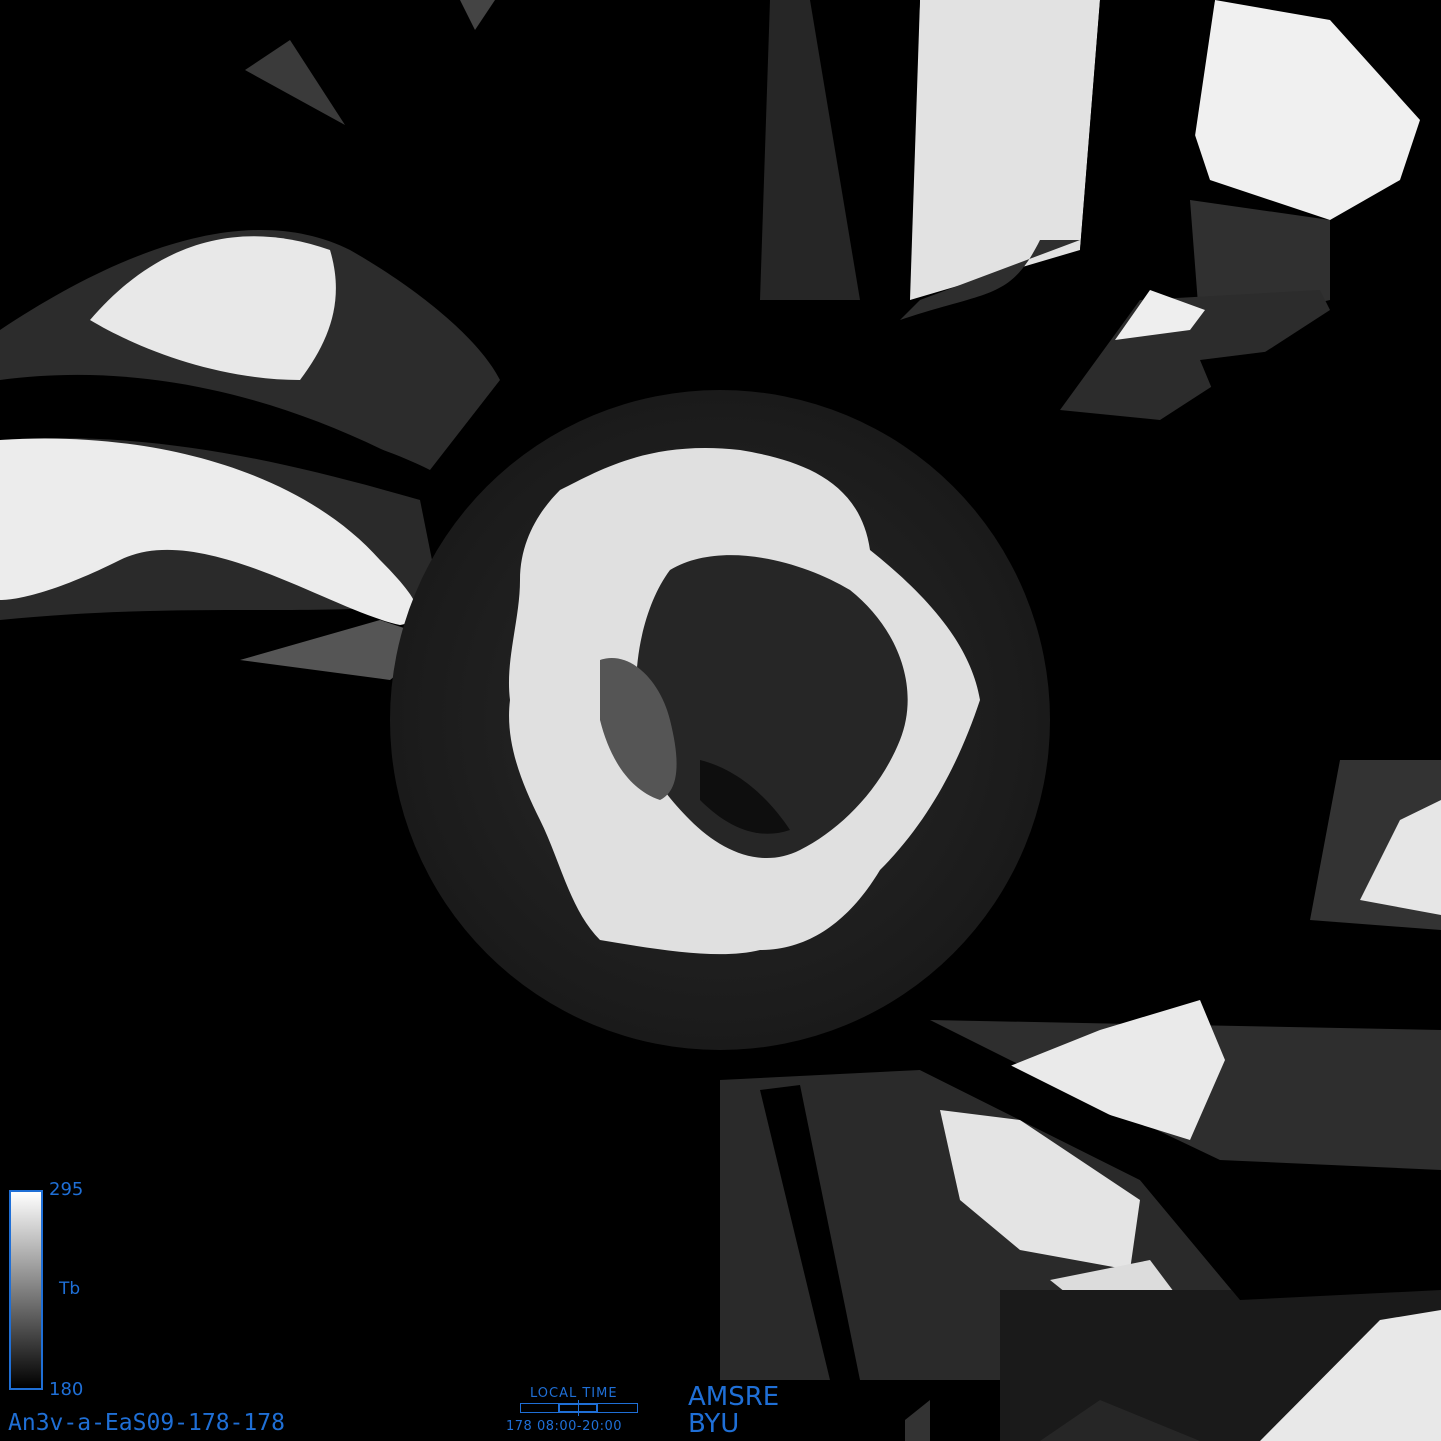  Describe the element at coordinates (578, 1408) in the screenshot. I see `local-time-tick` at that location.